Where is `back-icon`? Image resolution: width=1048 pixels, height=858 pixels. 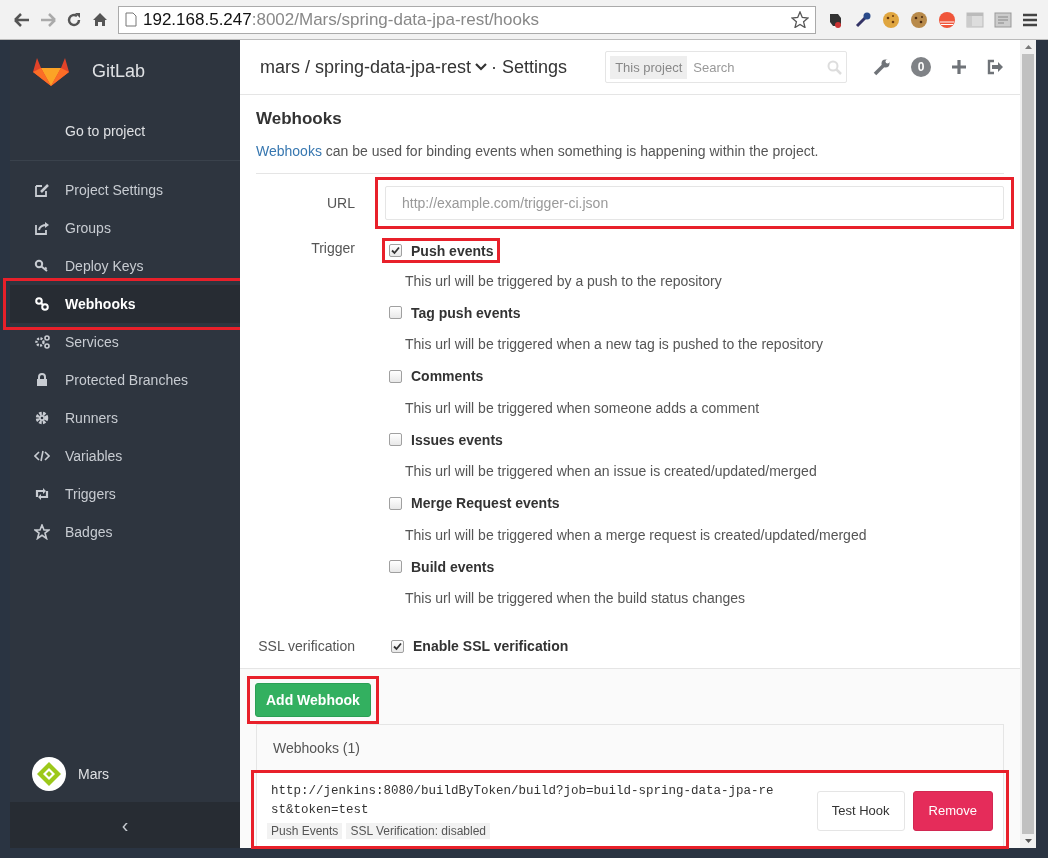
back-icon is located at coordinates (22, 19).